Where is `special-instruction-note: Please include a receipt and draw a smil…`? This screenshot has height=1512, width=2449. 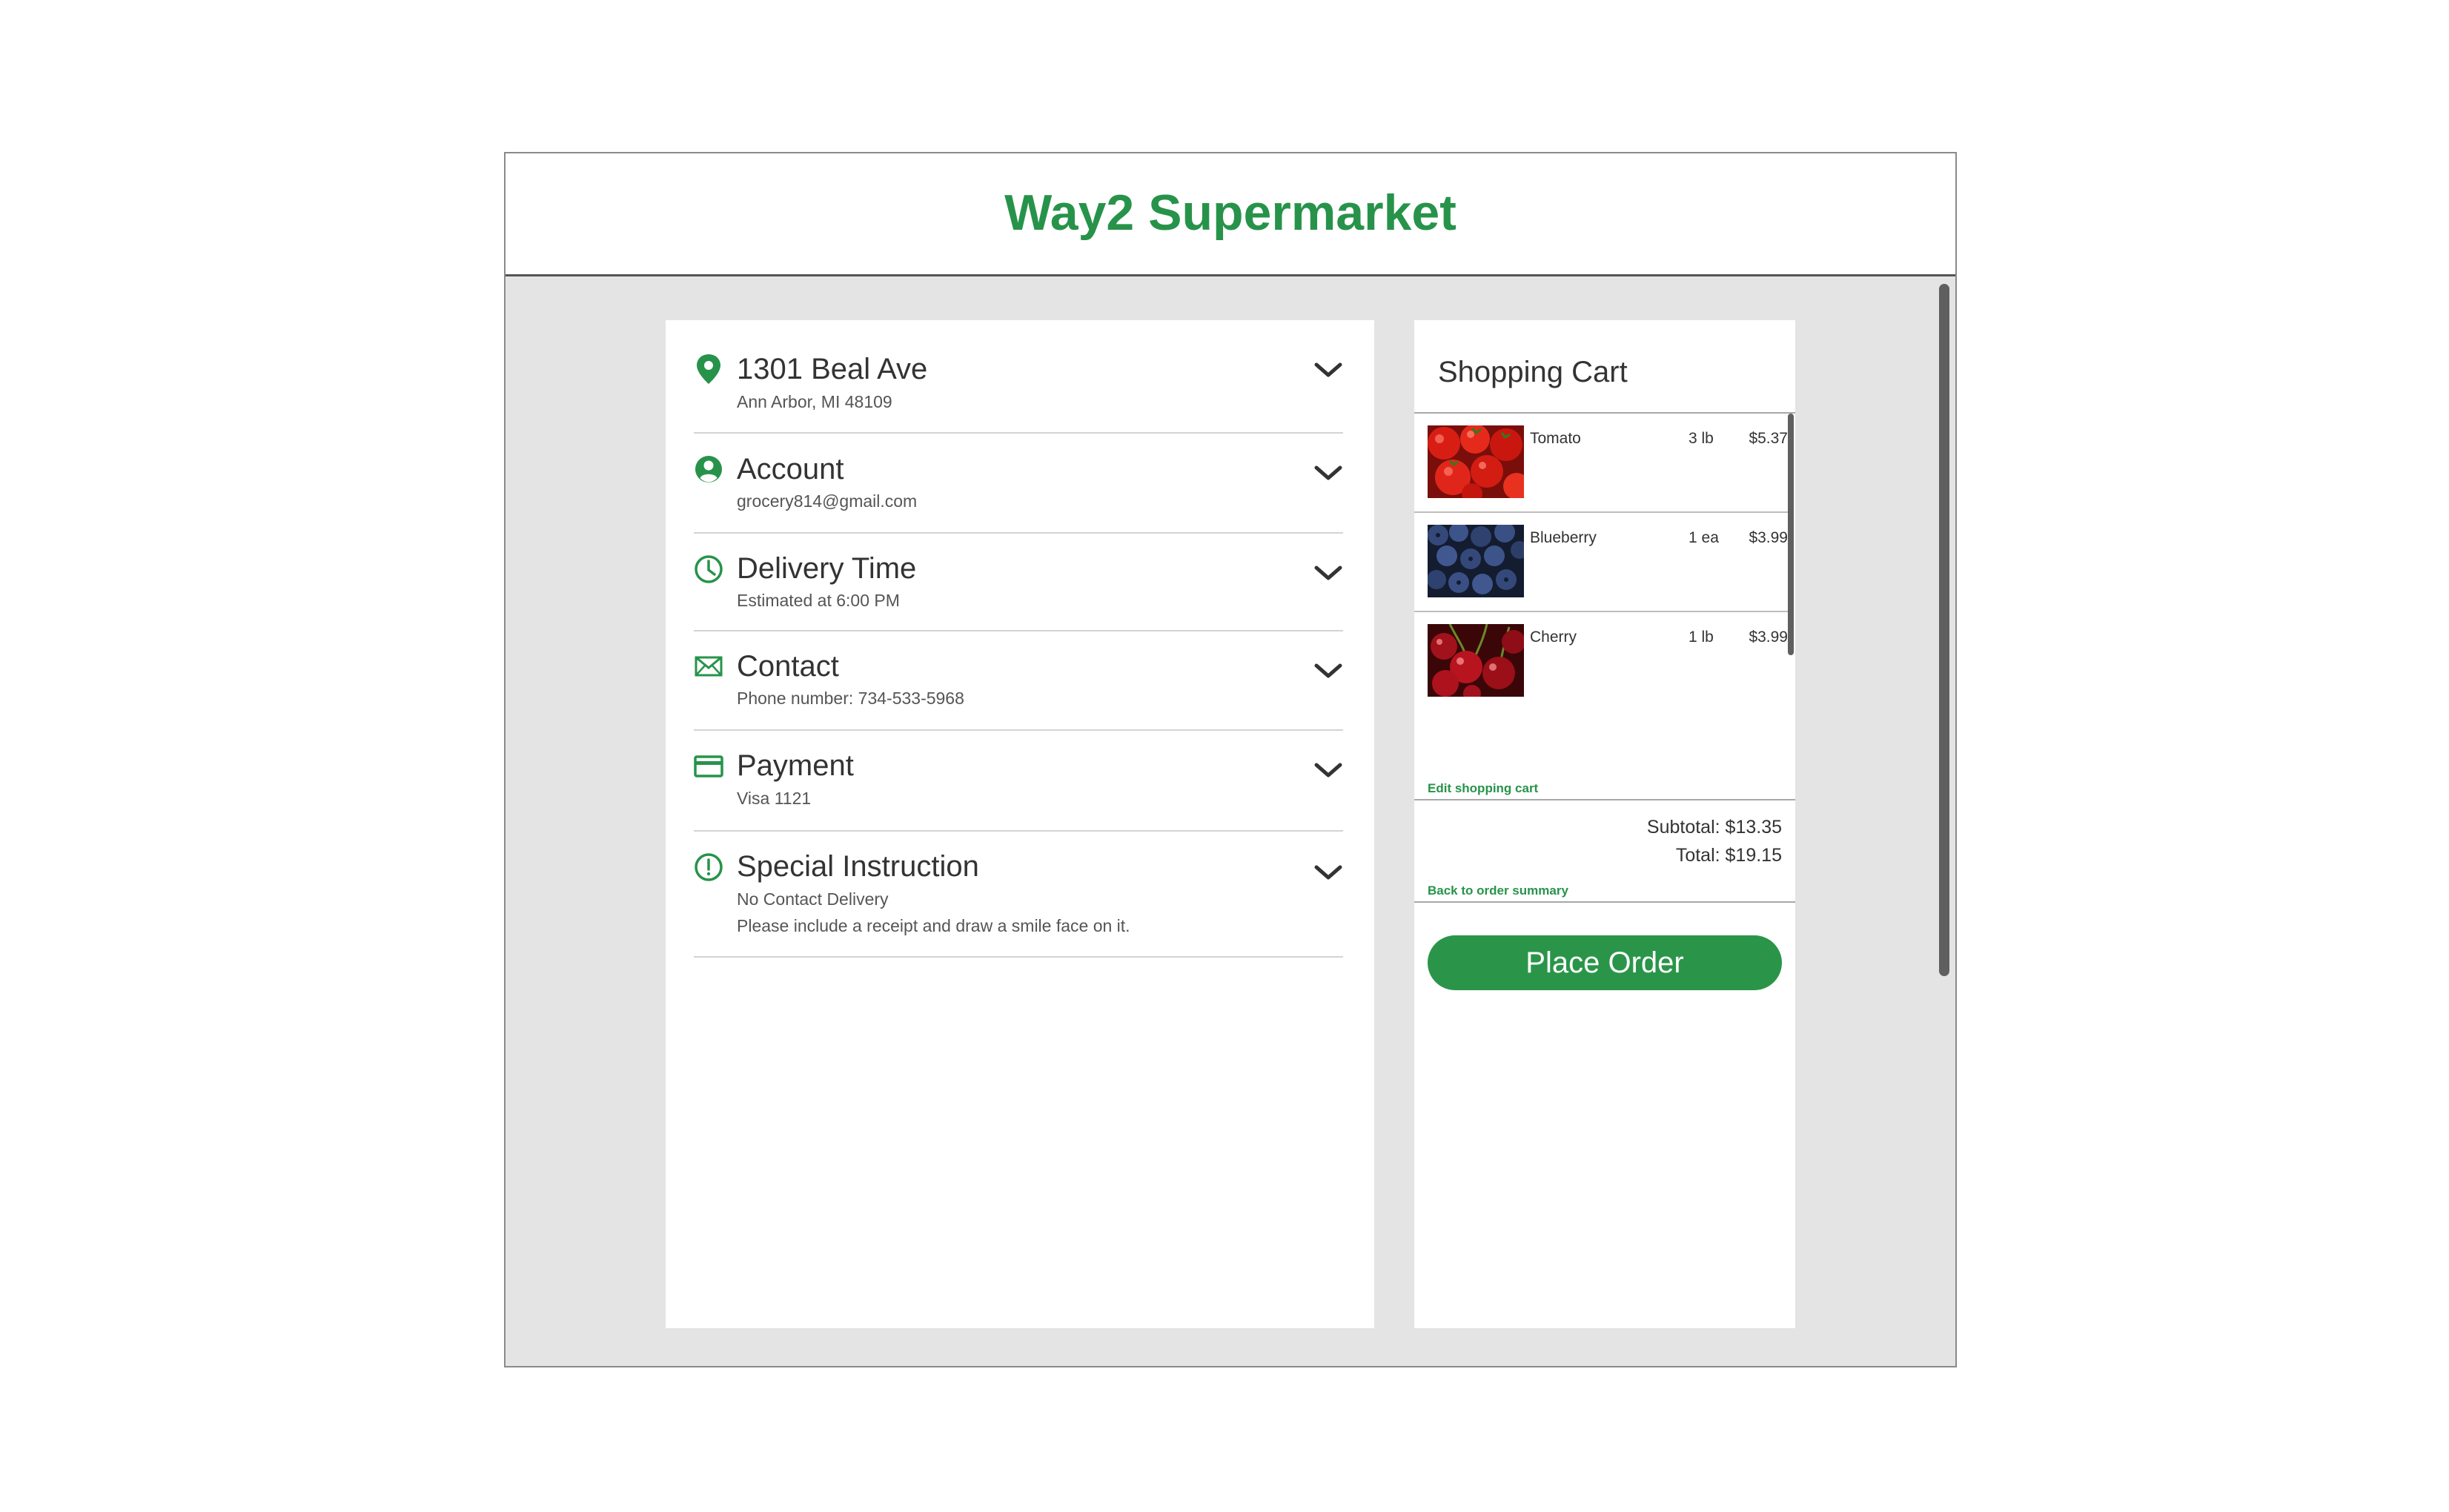 special-instruction-note: Please include a receipt and draw a smil… is located at coordinates (933, 926).